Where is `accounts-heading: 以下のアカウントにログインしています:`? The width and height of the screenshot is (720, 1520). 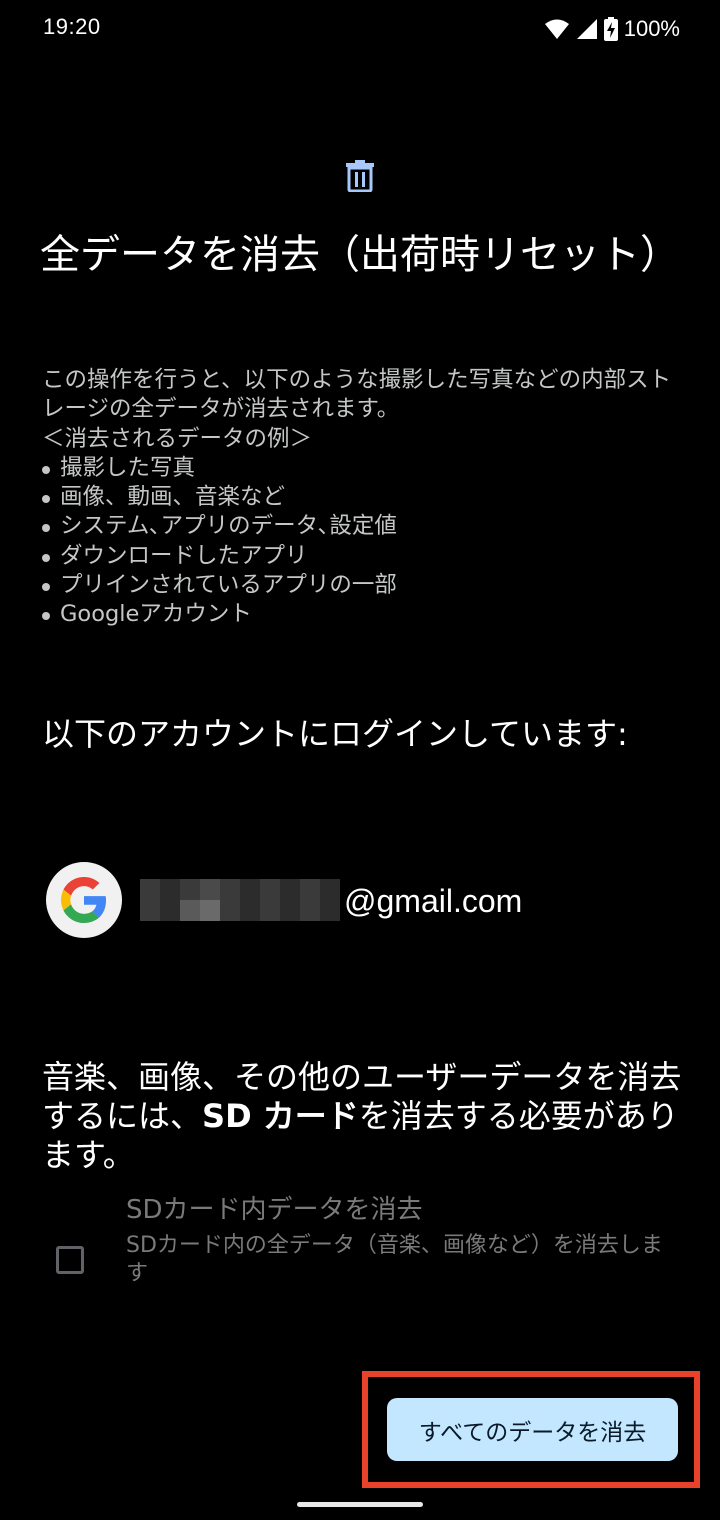
accounts-heading: 以下のアカウントにログインしています: is located at coordinates (335, 734).